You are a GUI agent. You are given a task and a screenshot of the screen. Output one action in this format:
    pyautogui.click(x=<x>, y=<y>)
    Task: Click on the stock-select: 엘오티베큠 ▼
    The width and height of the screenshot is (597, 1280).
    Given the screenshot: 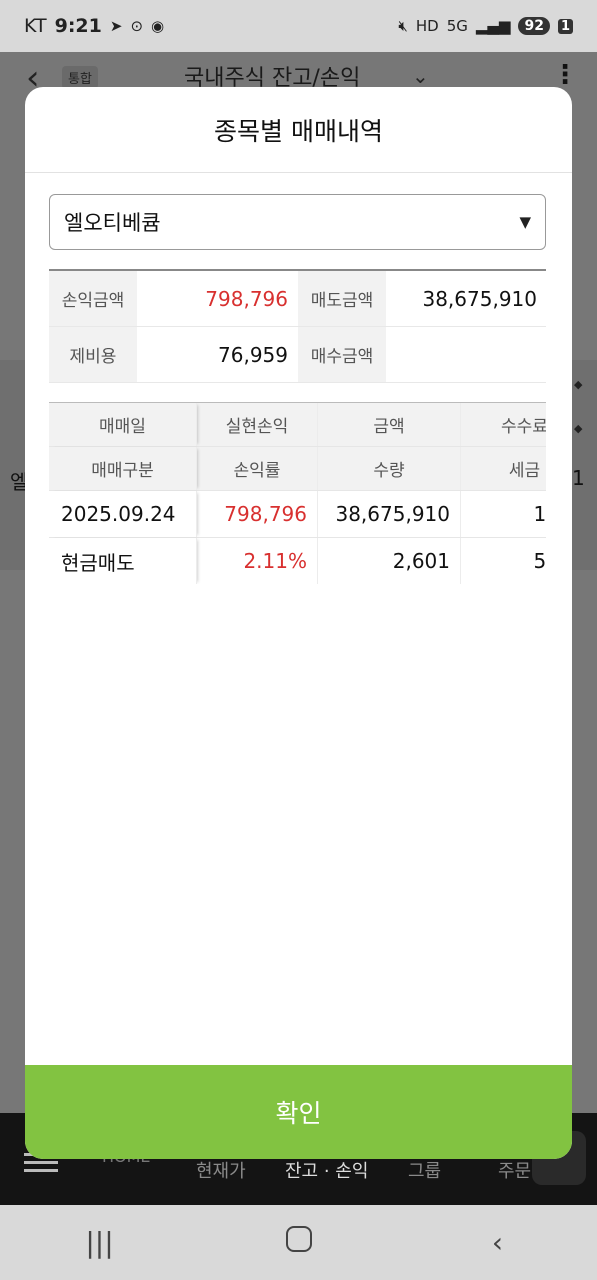 What is the action you would take?
    pyautogui.click(x=297, y=222)
    